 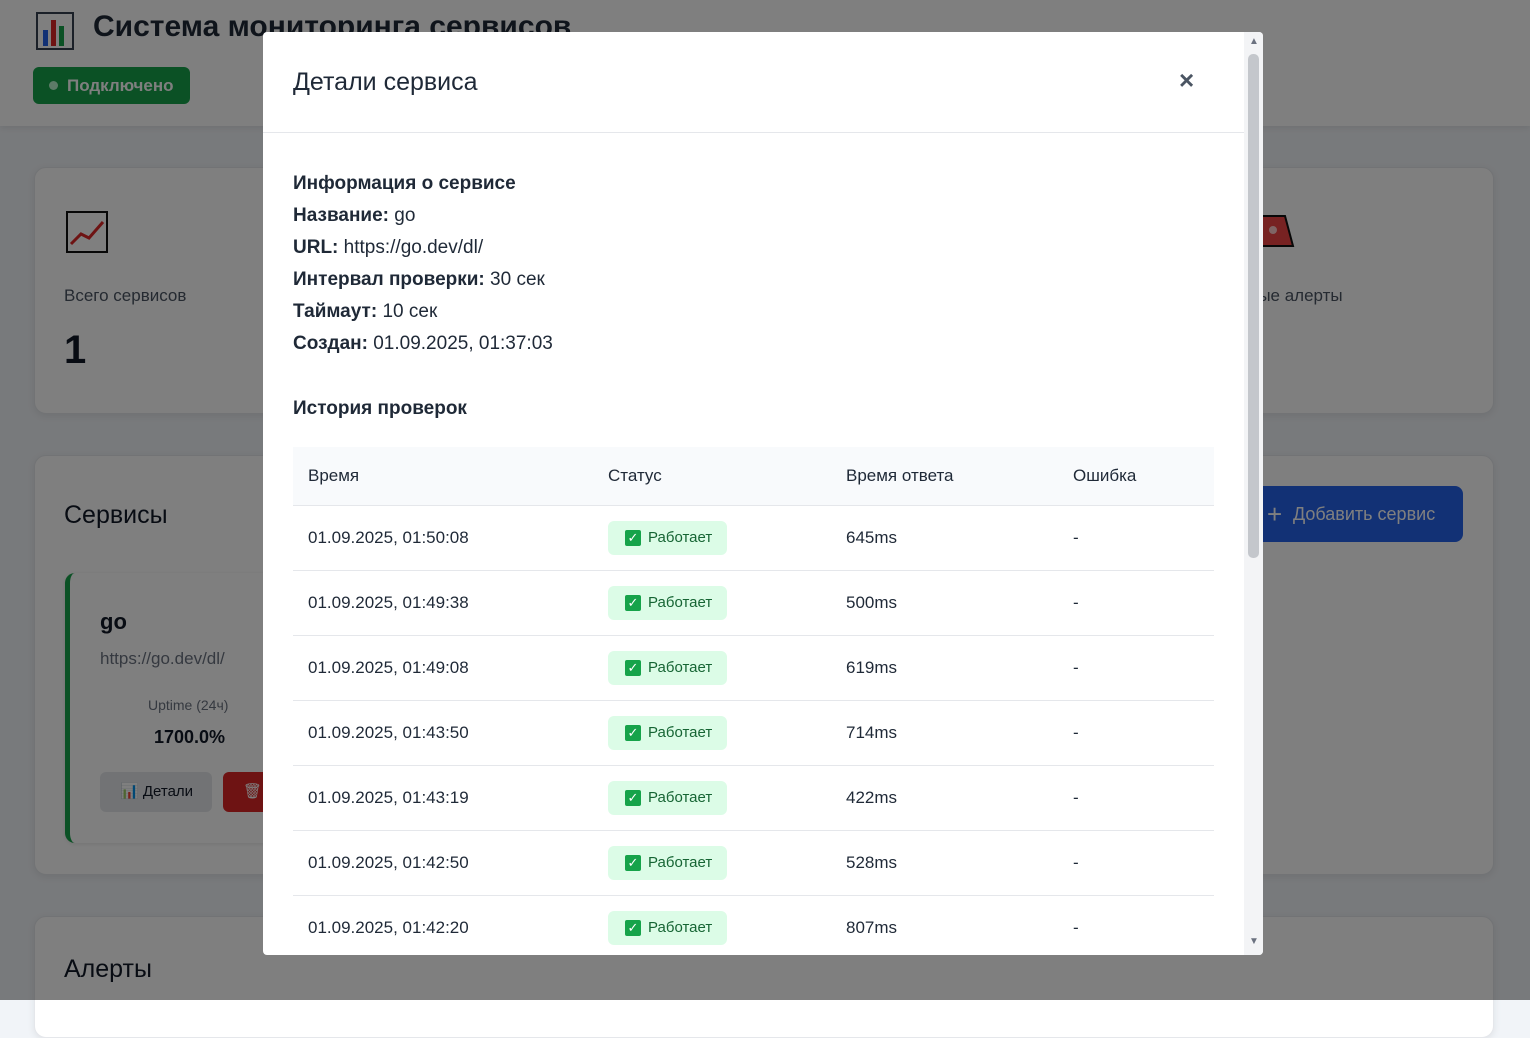 What do you see at coordinates (423, 343) in the screenshot?
I see `info-row-created: Создан: 01.09.2025, 01:37:03` at bounding box center [423, 343].